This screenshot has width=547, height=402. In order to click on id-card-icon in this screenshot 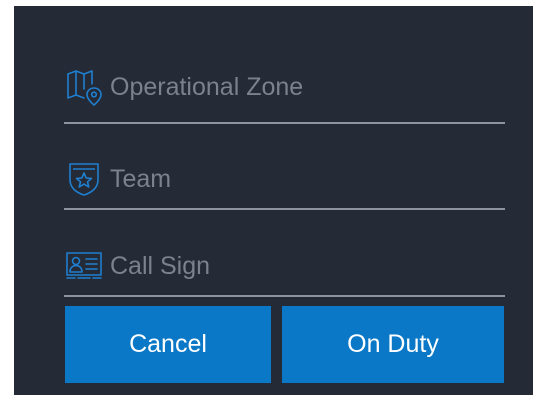, I will do `click(84, 266)`.